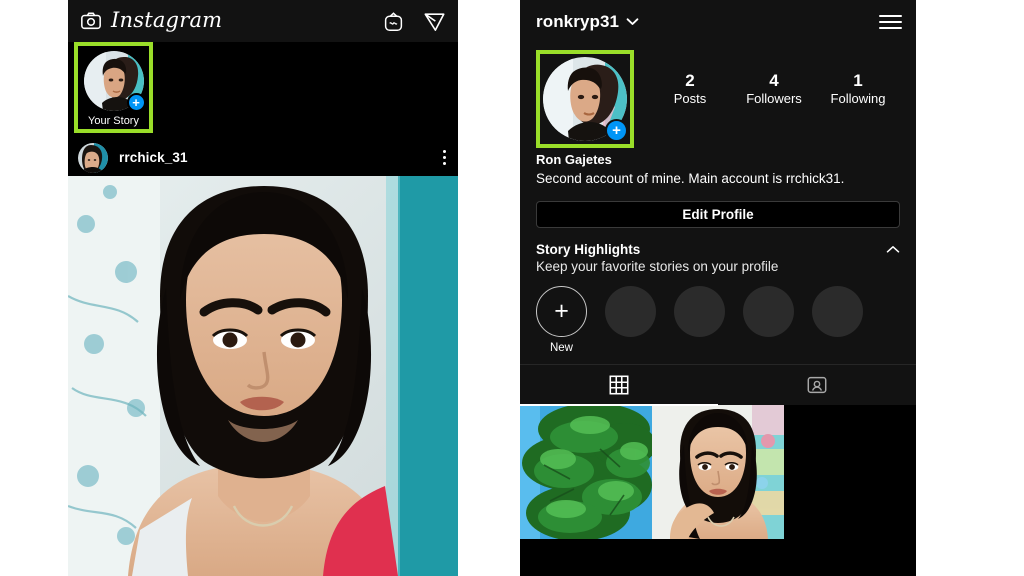 This screenshot has width=1024, height=576. What do you see at coordinates (632, 21) in the screenshot?
I see `chevron-down-icon` at bounding box center [632, 21].